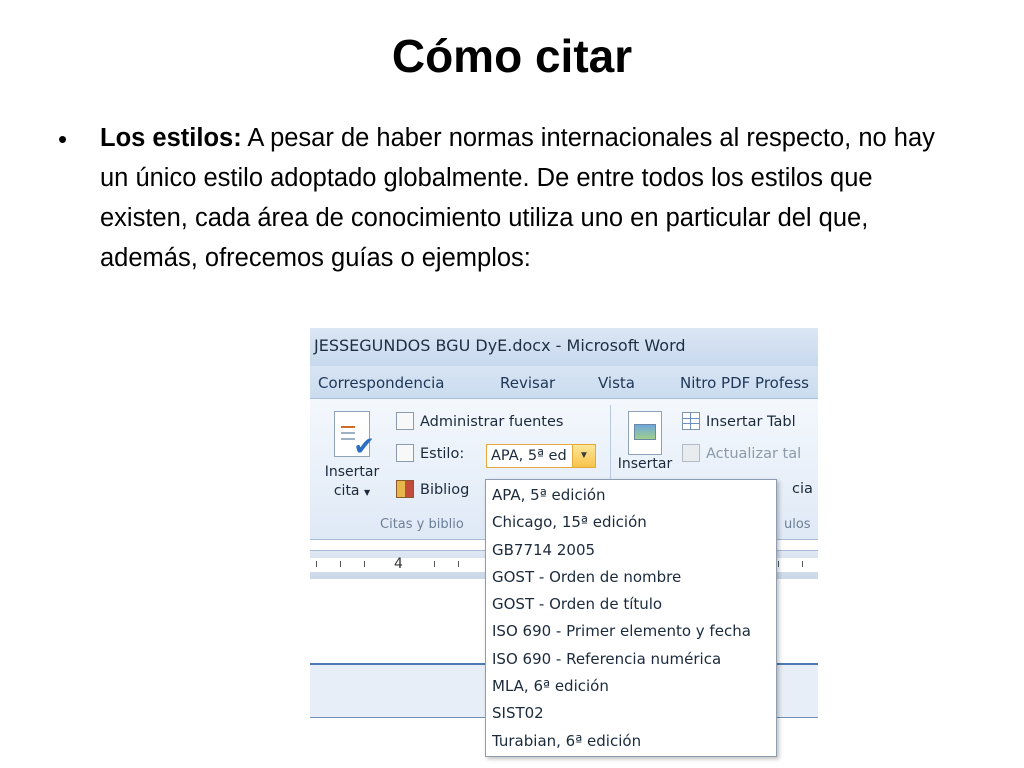 This screenshot has width=1024, height=768. I want to click on caption-icon, so click(645, 433).